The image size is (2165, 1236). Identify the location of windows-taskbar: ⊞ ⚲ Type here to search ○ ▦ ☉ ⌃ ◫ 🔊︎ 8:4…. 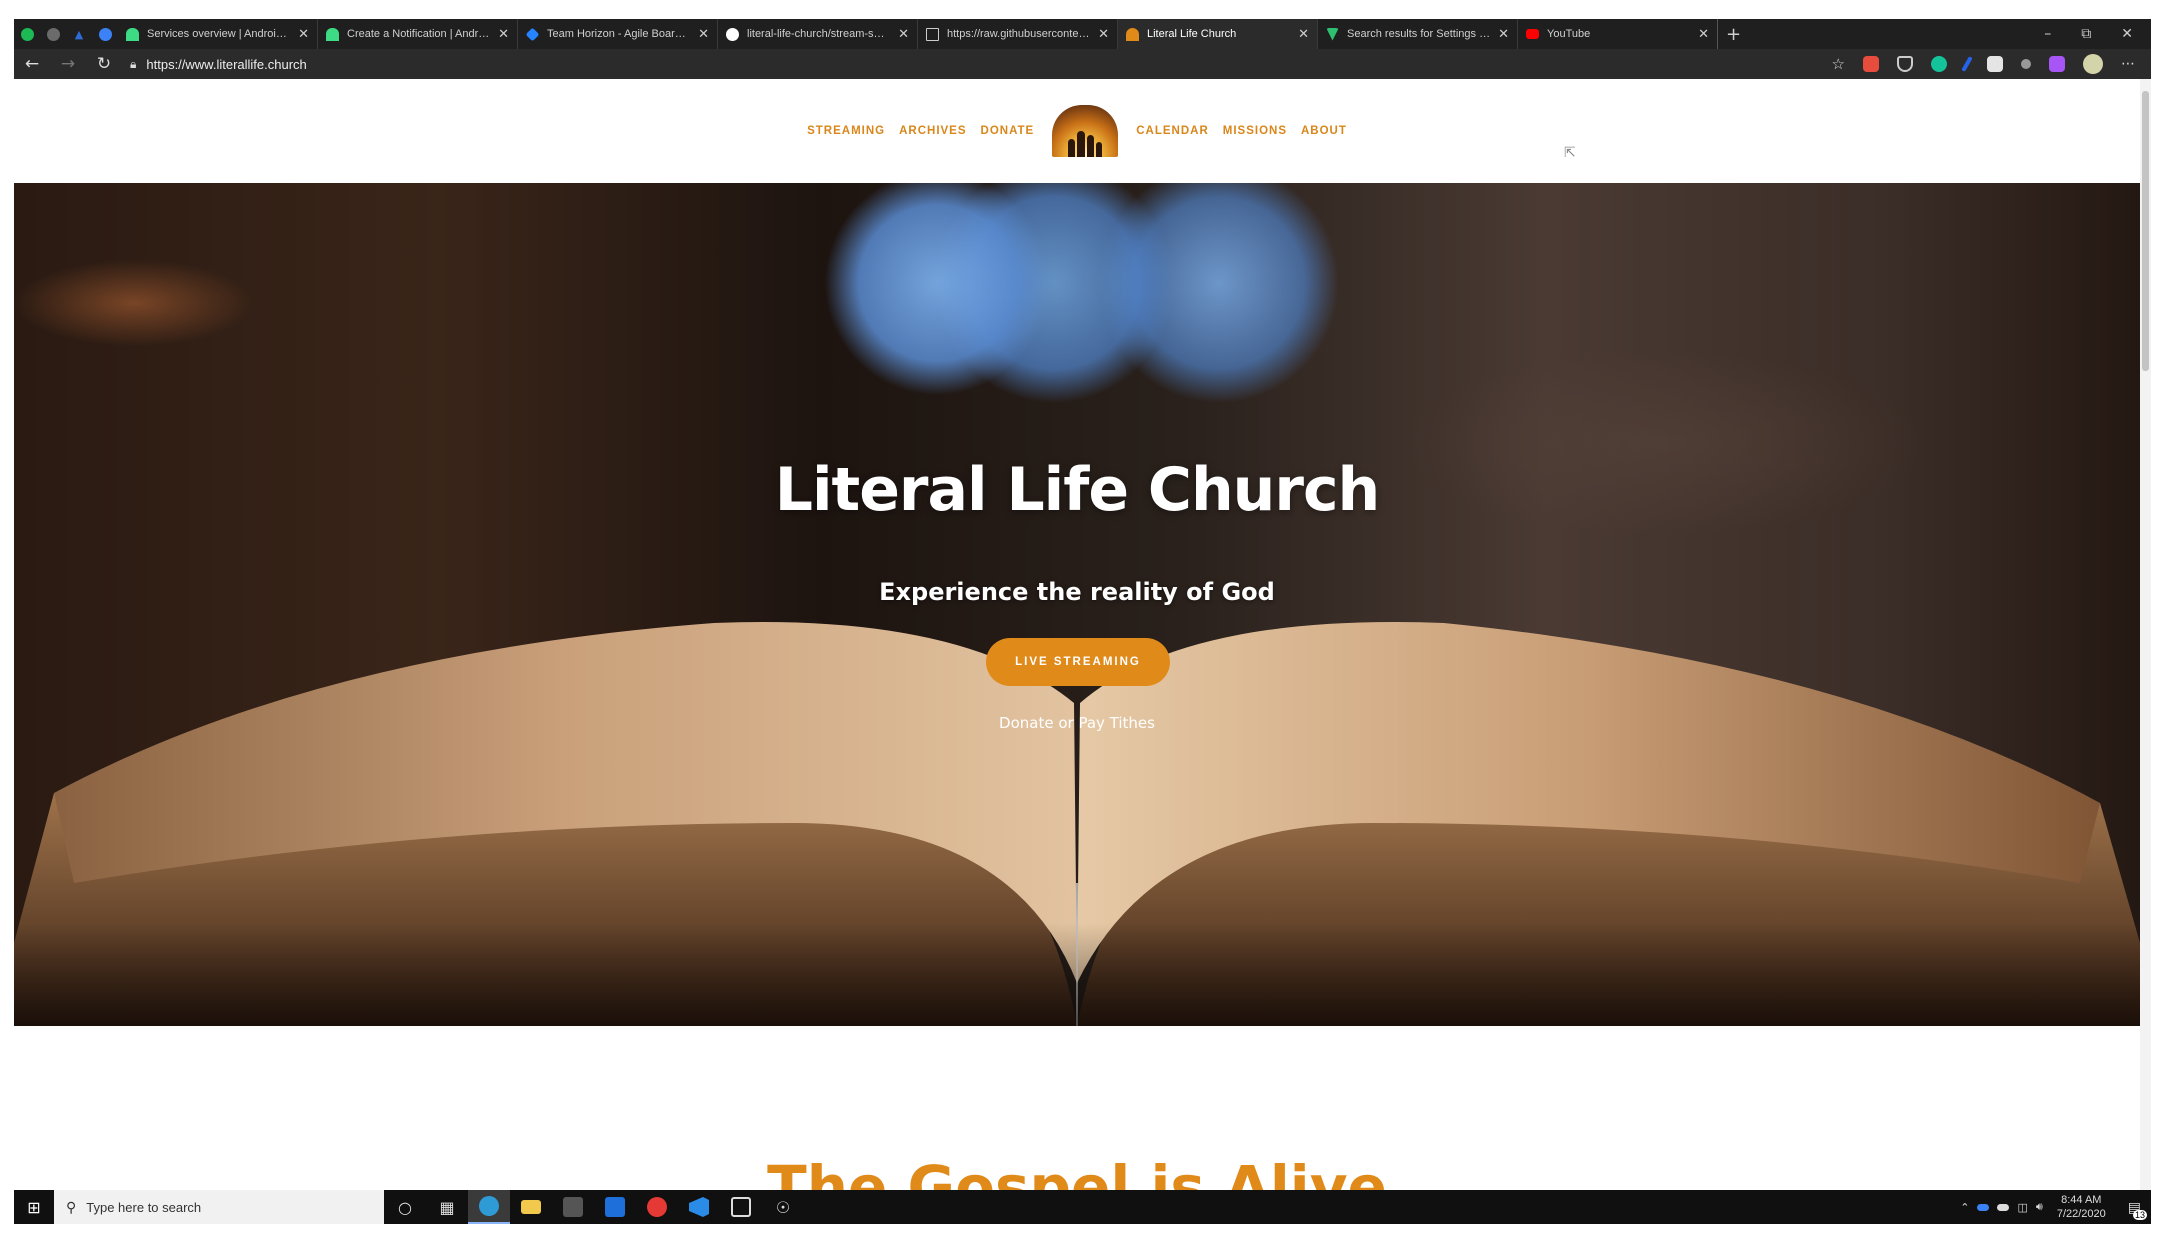
(1082, 1207).